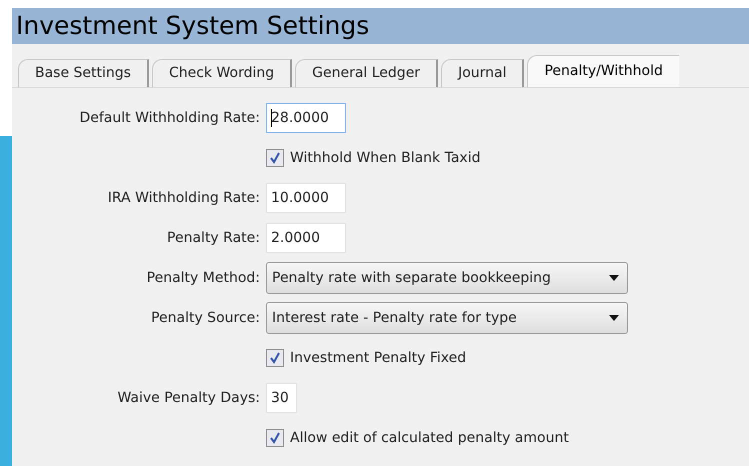  Describe the element at coordinates (385, 158) in the screenshot. I see `checkbox-label: Withhold When Blank Taxid` at that location.